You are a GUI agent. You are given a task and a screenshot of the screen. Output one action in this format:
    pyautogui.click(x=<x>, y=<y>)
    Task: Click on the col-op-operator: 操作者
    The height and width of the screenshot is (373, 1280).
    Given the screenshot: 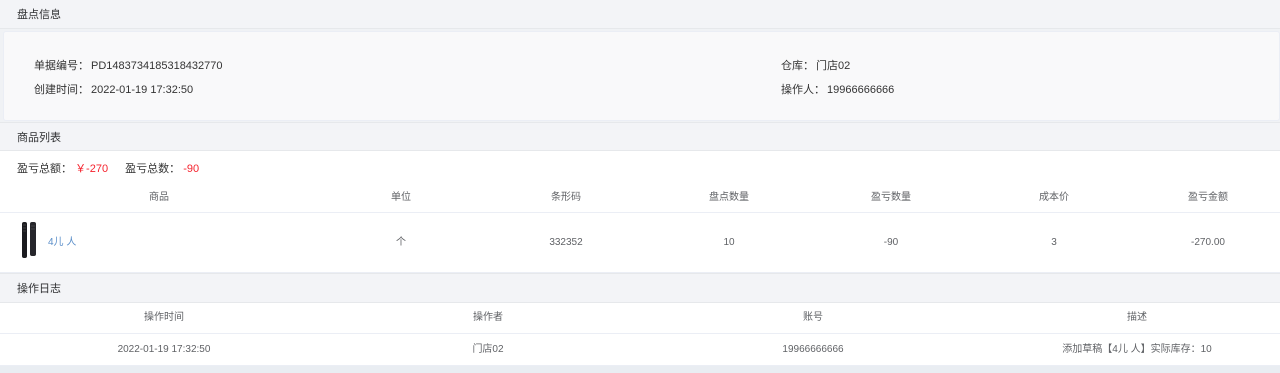 What is the action you would take?
    pyautogui.click(x=488, y=317)
    